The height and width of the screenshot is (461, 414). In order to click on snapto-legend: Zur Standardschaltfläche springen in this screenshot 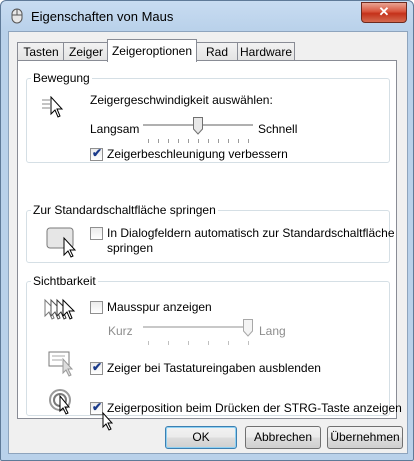, I will do `click(124, 210)`.